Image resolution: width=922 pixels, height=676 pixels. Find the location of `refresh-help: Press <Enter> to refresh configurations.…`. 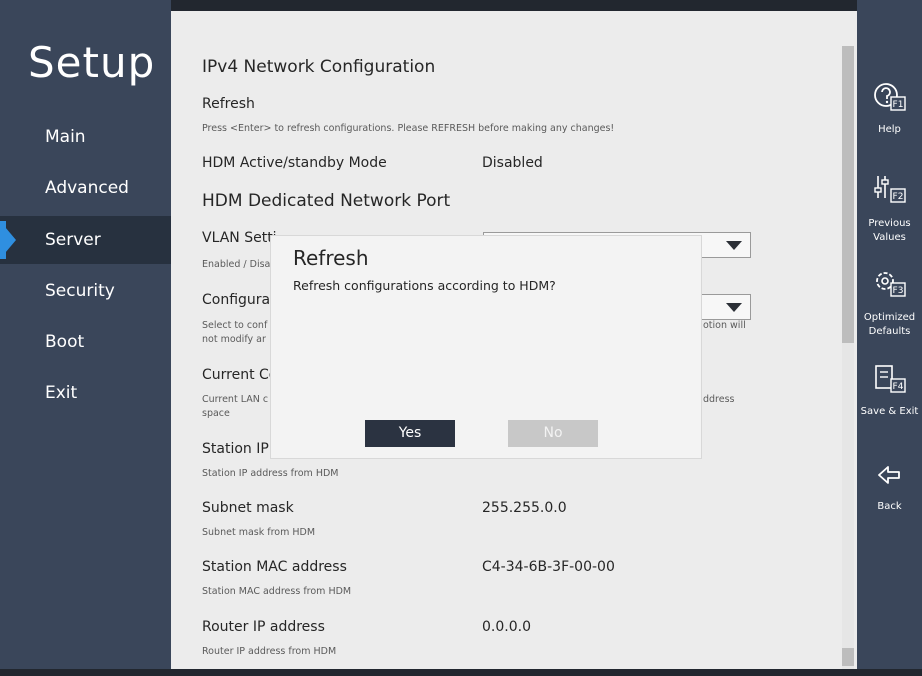

refresh-help: Press <Enter> to refresh configurations.… is located at coordinates (408, 128).